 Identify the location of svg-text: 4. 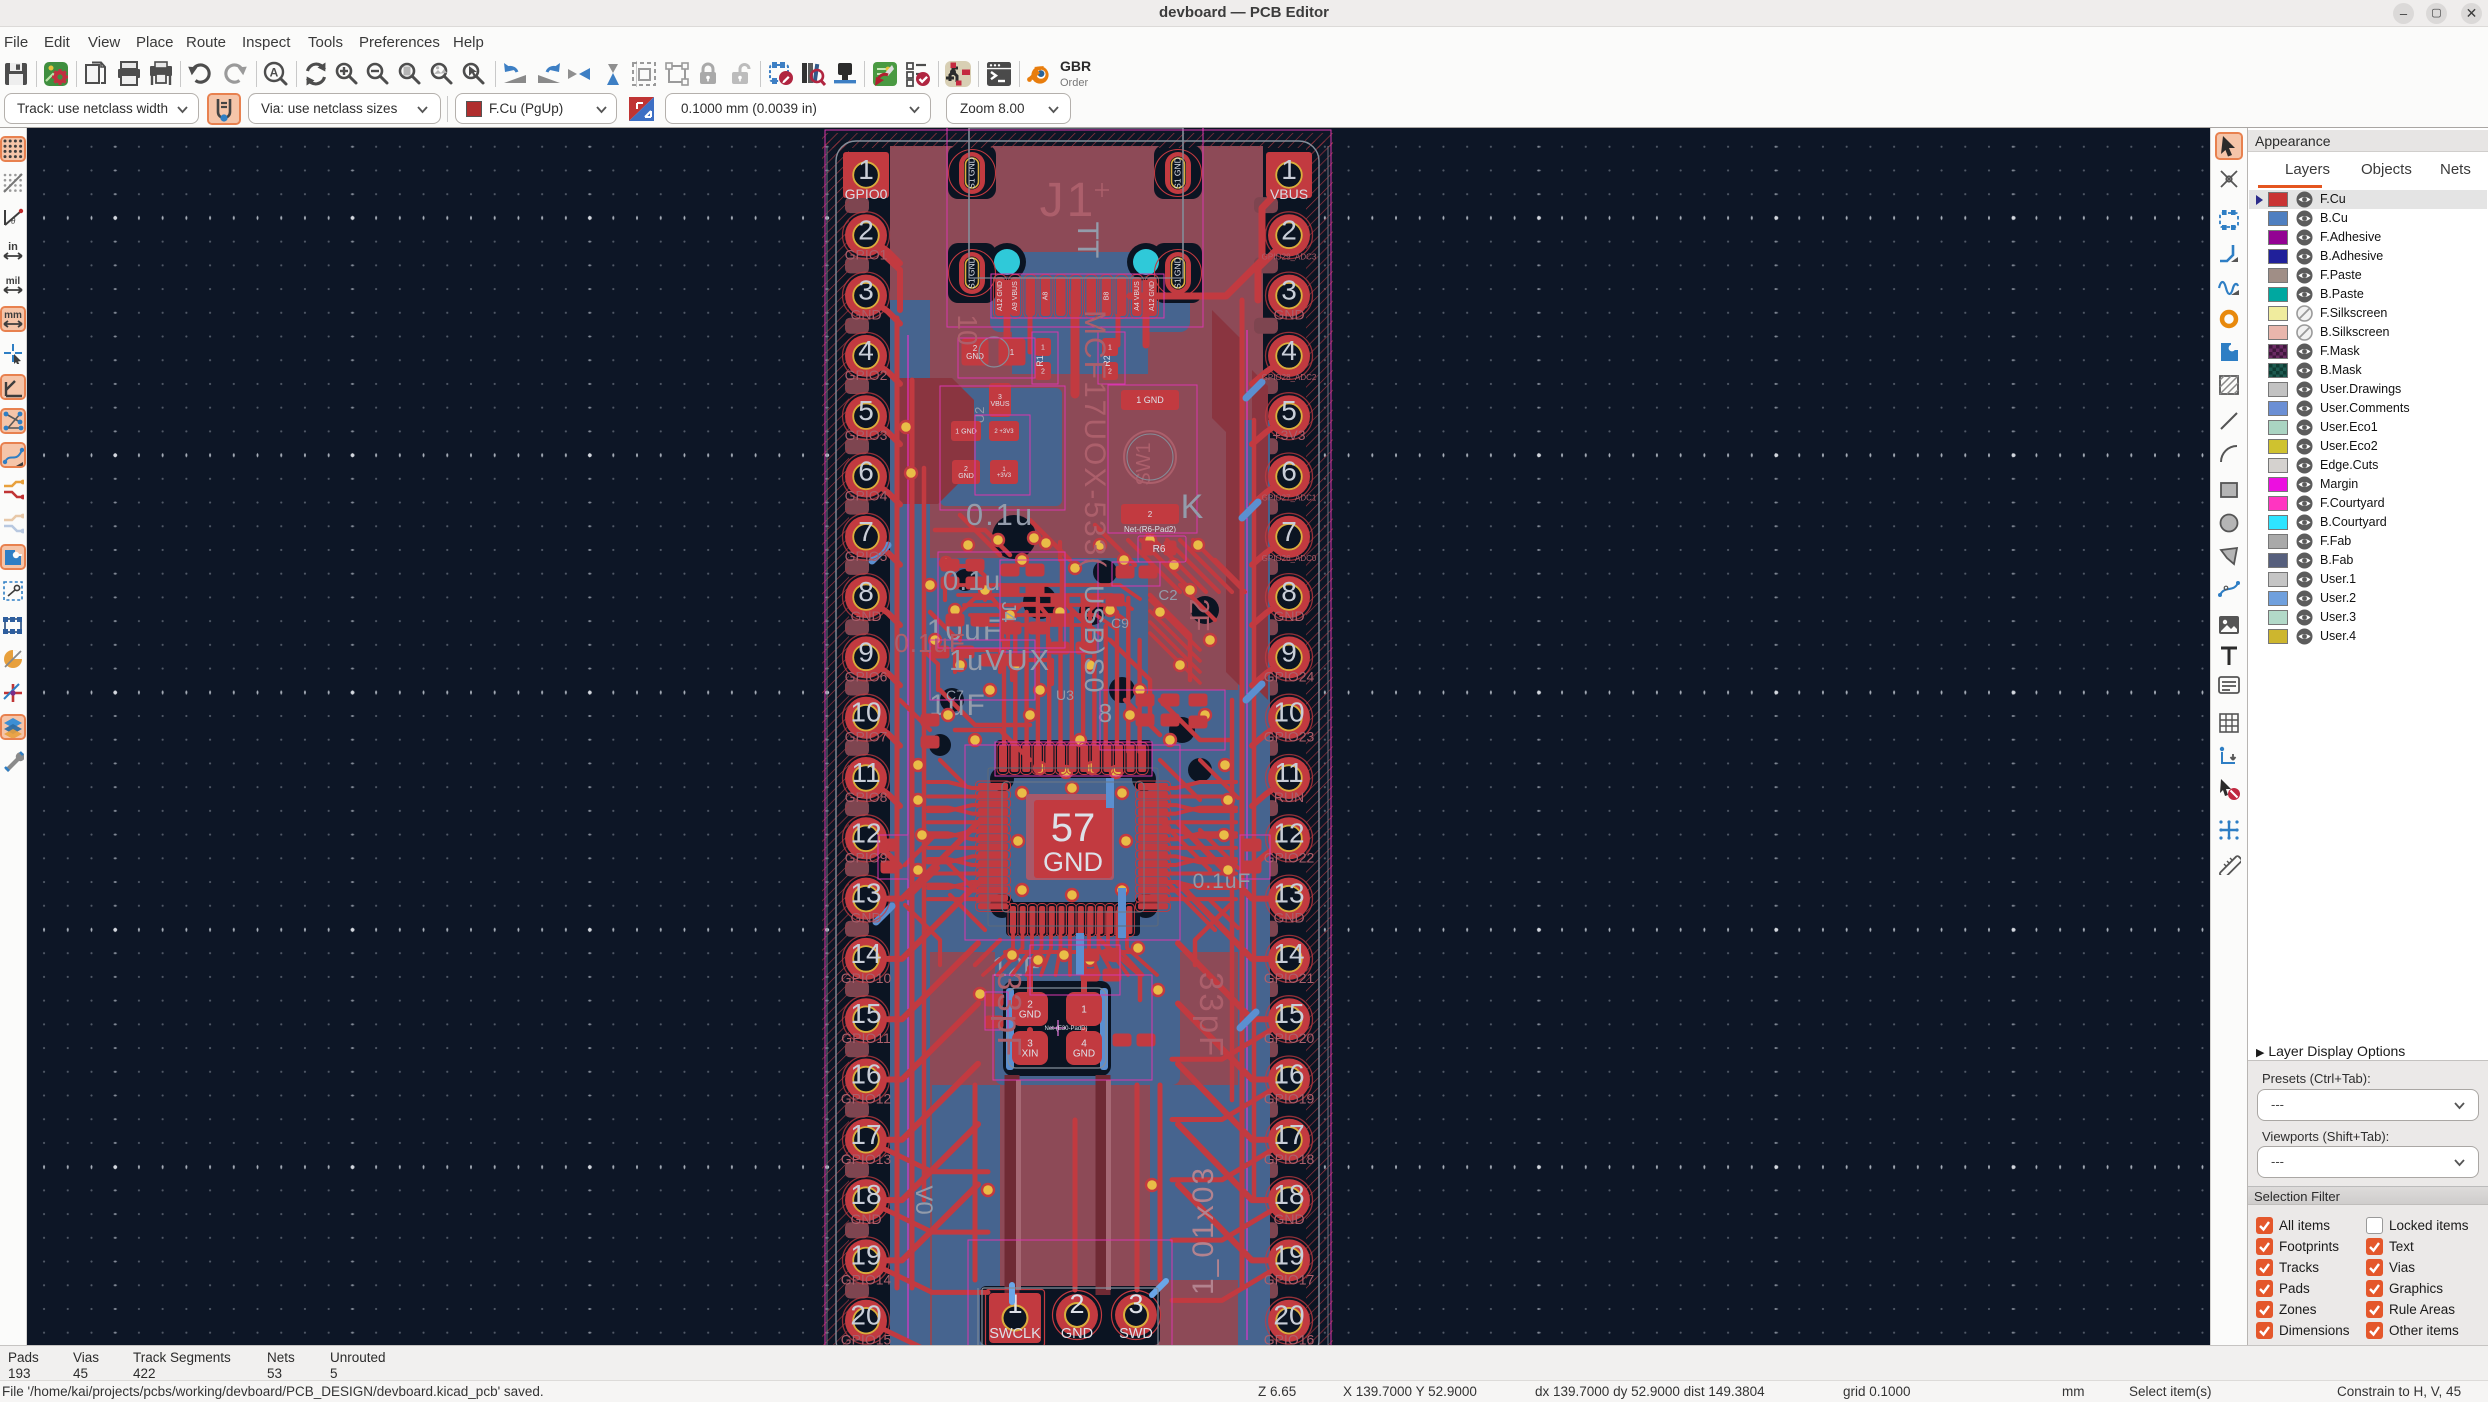
(1289, 350).